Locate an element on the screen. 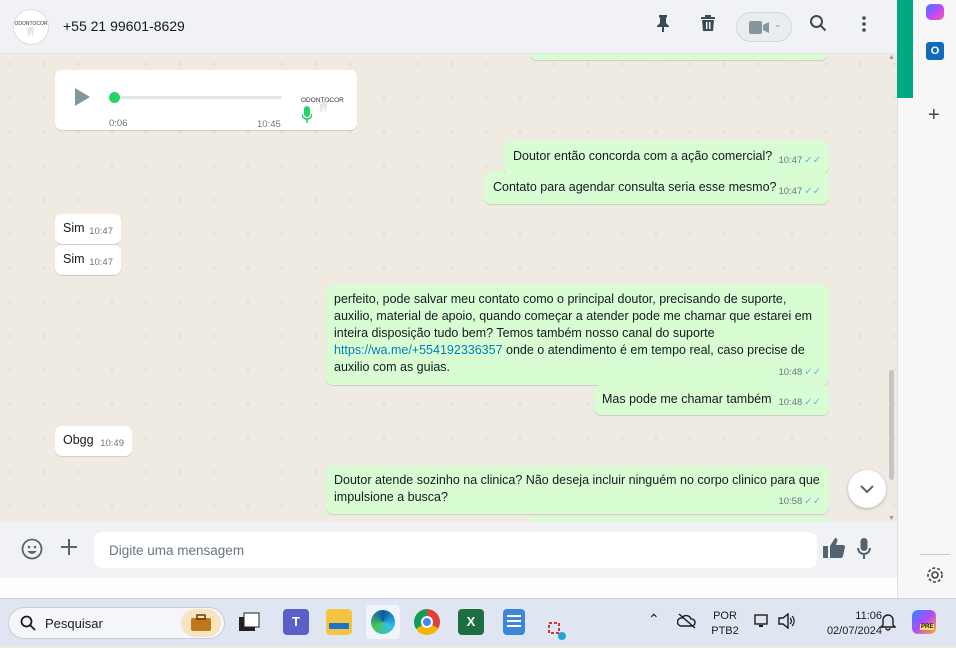  settings-gear-icon is located at coordinates (935, 577).